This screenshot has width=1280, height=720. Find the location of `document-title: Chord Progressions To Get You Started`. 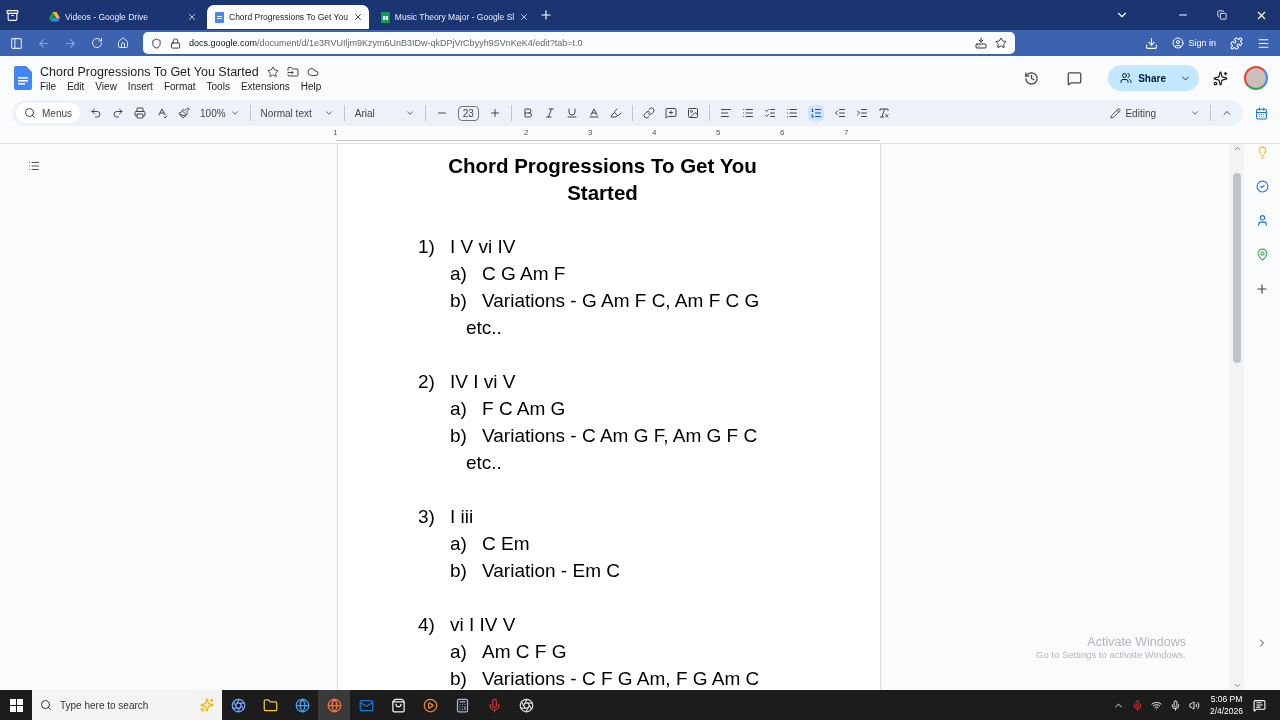

document-title: Chord Progressions To Get You Started is located at coordinates (149, 71).